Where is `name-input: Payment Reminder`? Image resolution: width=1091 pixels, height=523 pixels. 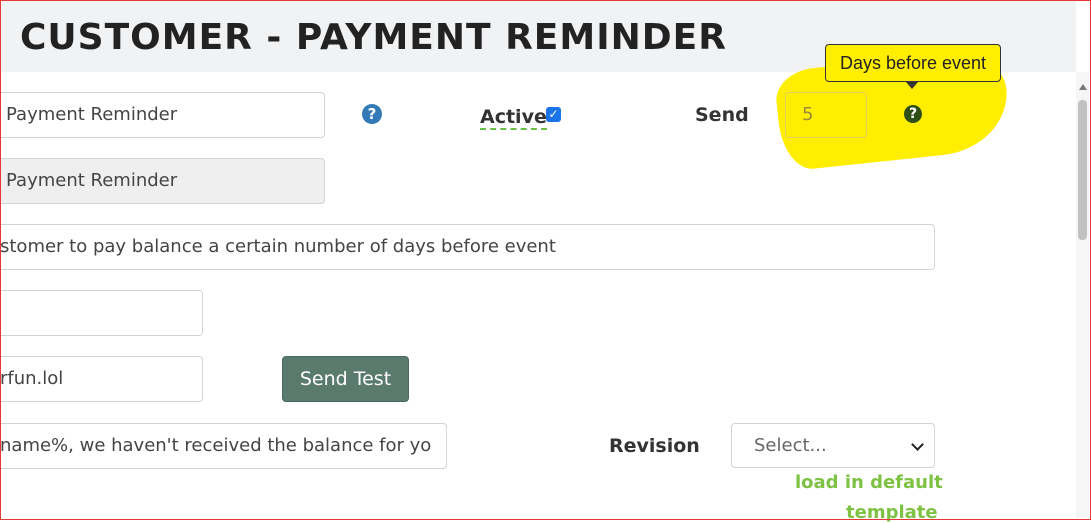 name-input: Payment Reminder is located at coordinates (162, 115).